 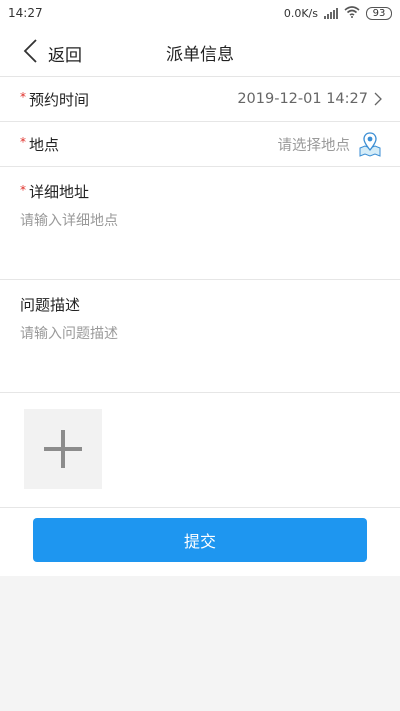 What do you see at coordinates (200, 14) in the screenshot?
I see `status-bar: 14:27 0.0K/s 93` at bounding box center [200, 14].